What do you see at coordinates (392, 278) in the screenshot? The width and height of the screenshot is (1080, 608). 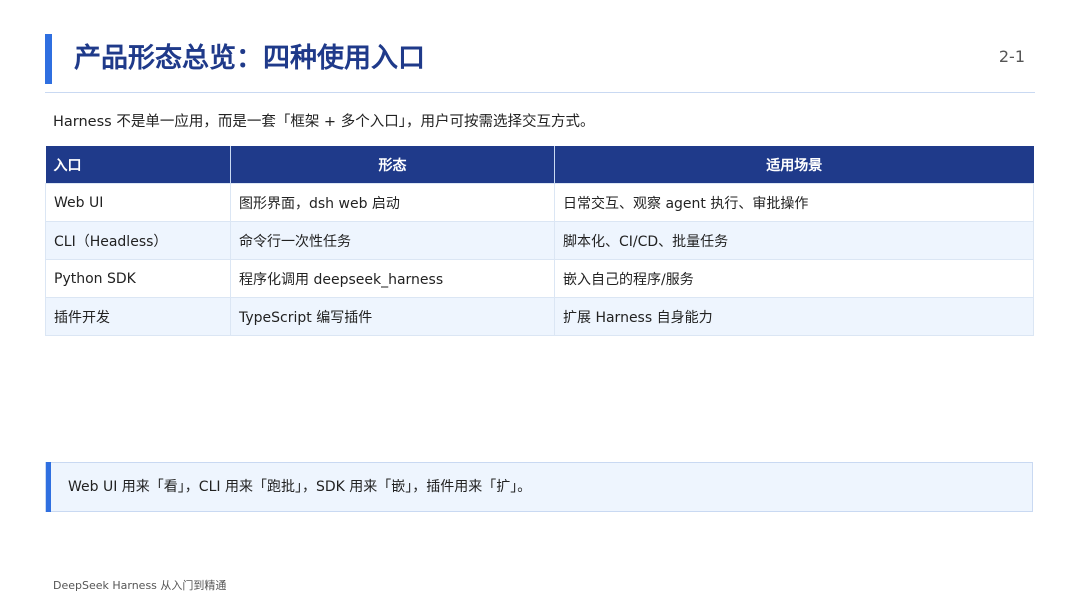 I see `table-cell: 程序化调用 deepseek_harness` at bounding box center [392, 278].